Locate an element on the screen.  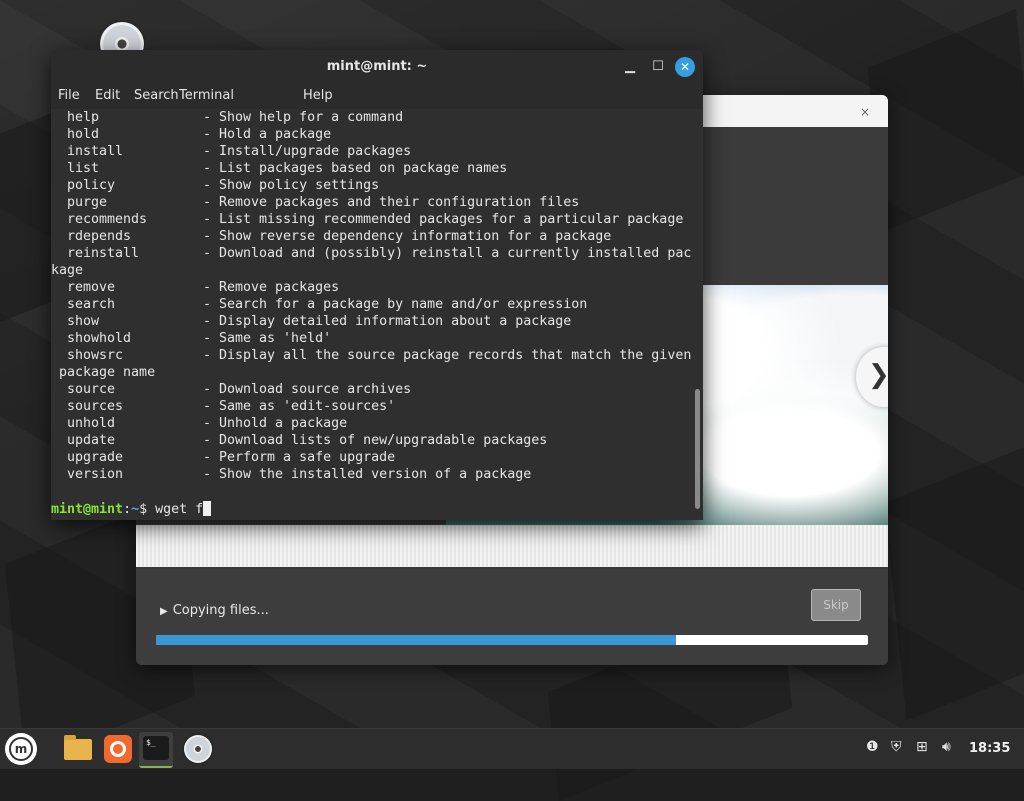
mint-logo-icon: m is located at coordinates (21, 749).